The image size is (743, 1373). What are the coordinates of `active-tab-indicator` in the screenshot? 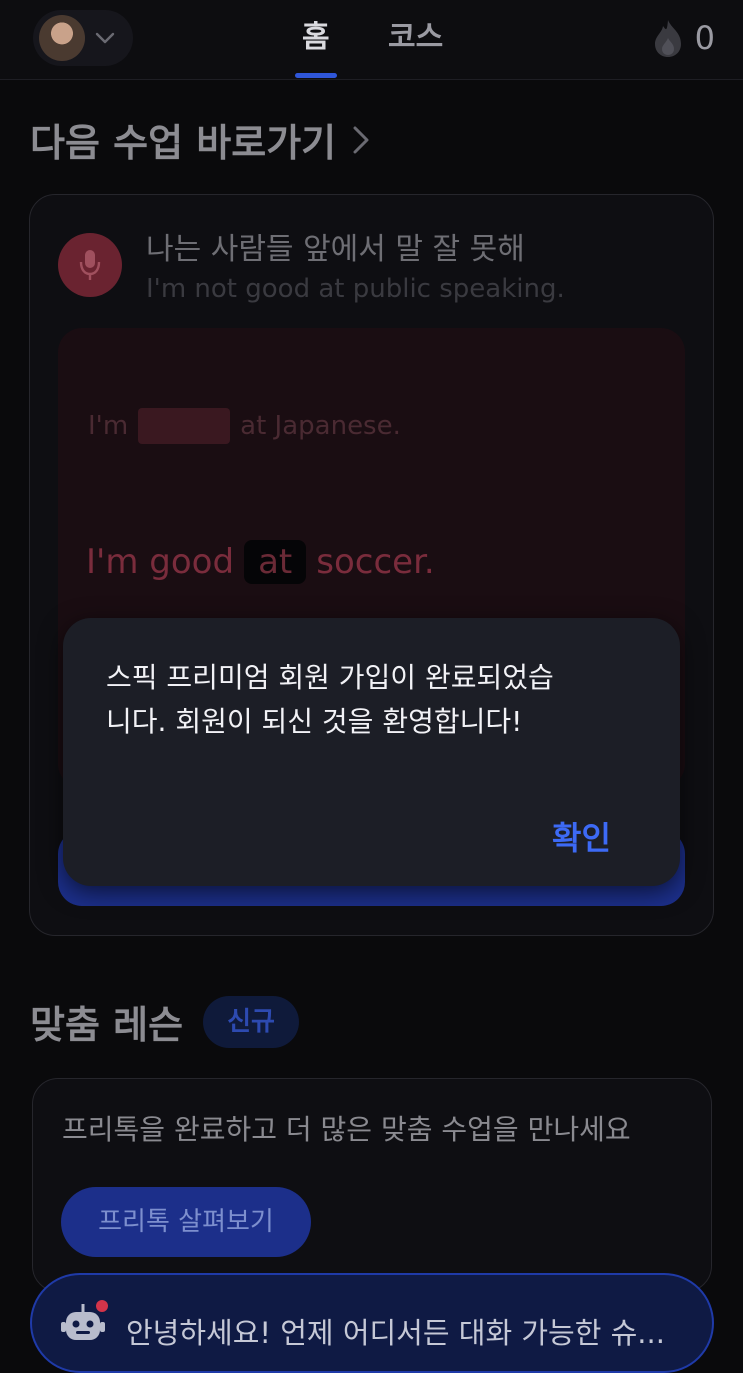 It's located at (316, 75).